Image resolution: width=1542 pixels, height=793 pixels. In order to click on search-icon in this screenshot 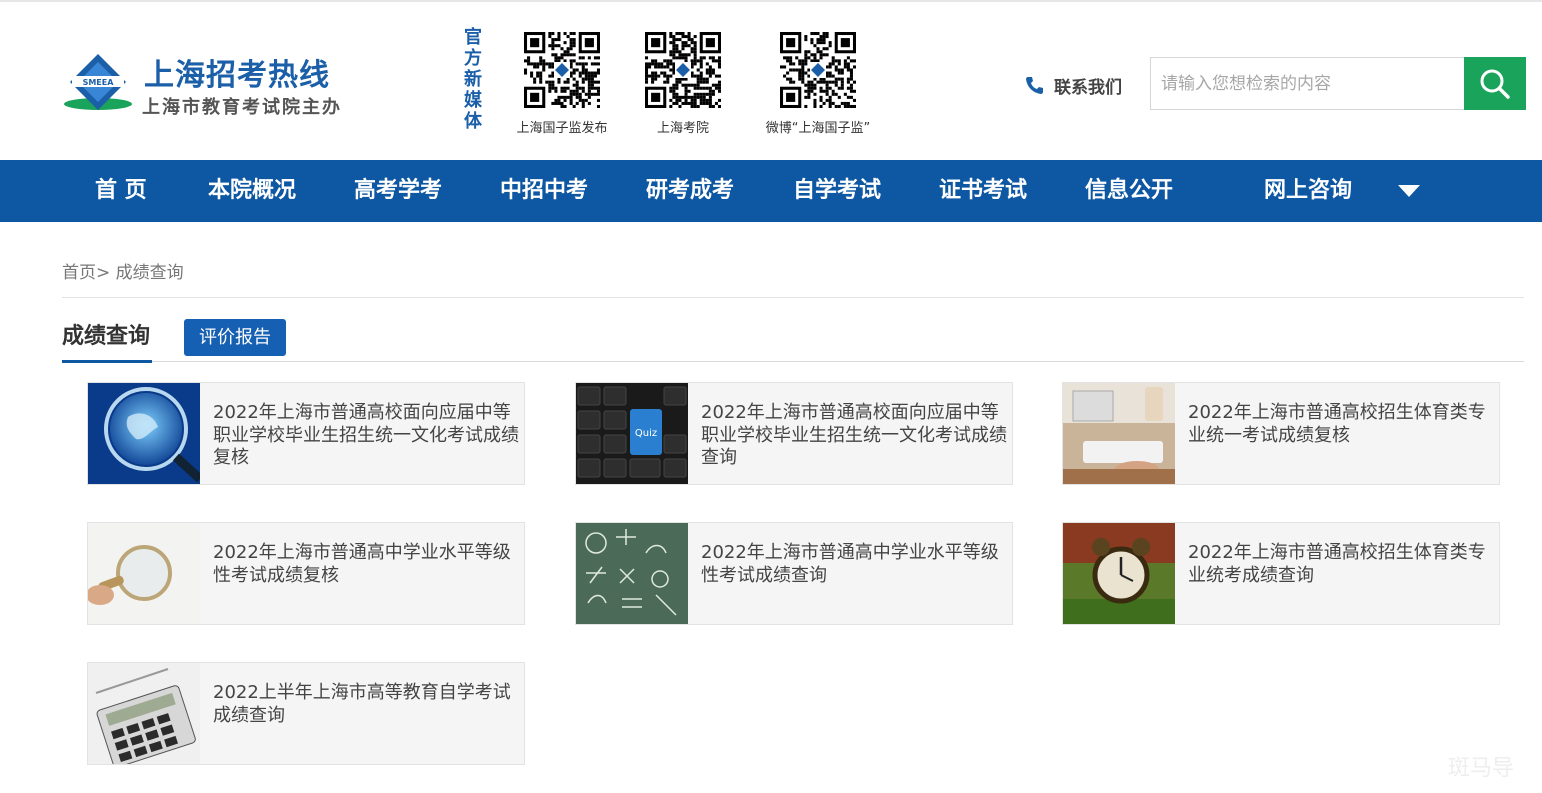, I will do `click(1495, 84)`.